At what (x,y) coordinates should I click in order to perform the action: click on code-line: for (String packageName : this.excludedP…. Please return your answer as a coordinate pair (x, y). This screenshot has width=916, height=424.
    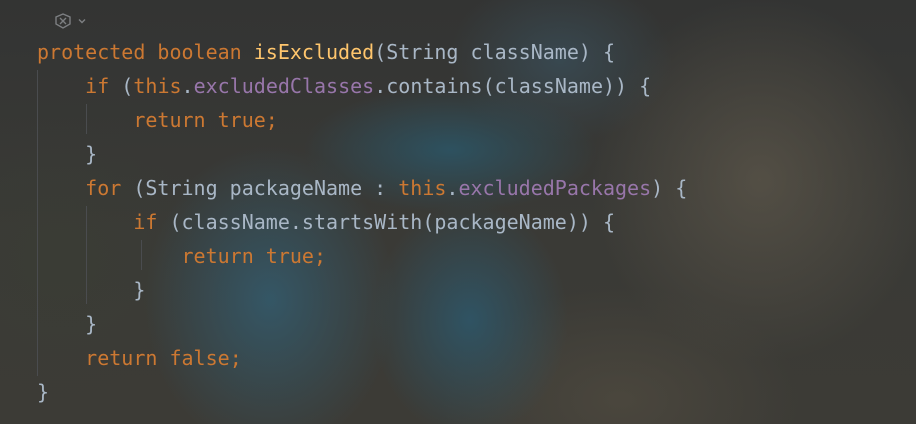
    Looking at the image, I should click on (362, 188).